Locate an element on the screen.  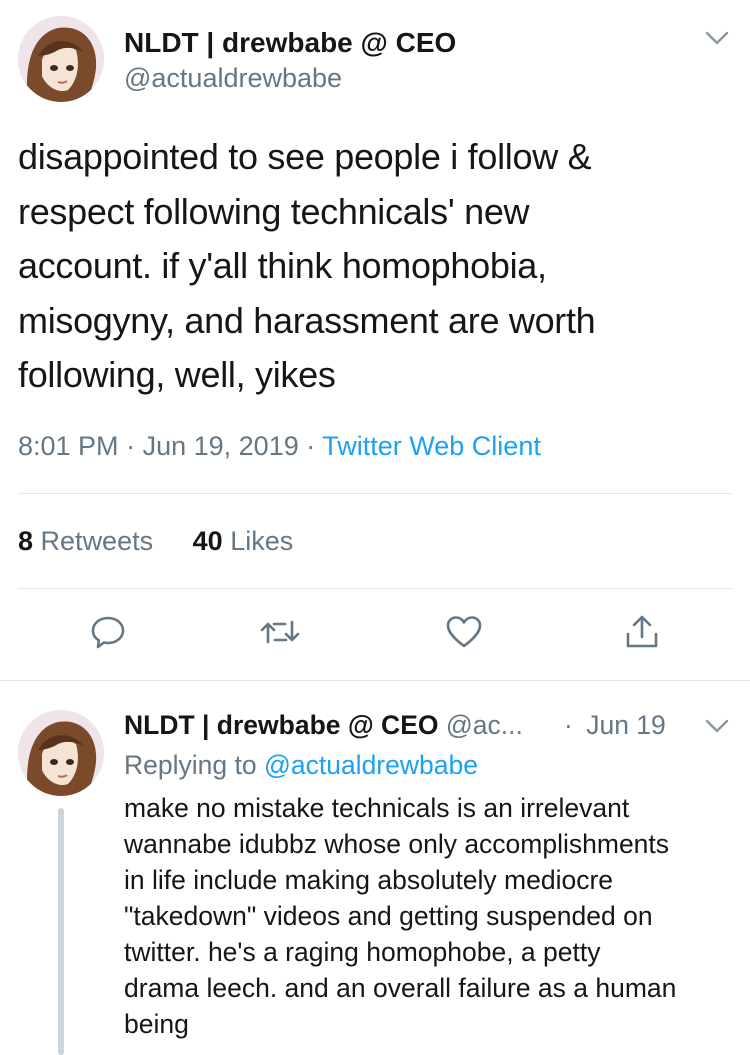
reply-display-name: NLDT | drewbabe @ CEO is located at coordinates (281, 725).